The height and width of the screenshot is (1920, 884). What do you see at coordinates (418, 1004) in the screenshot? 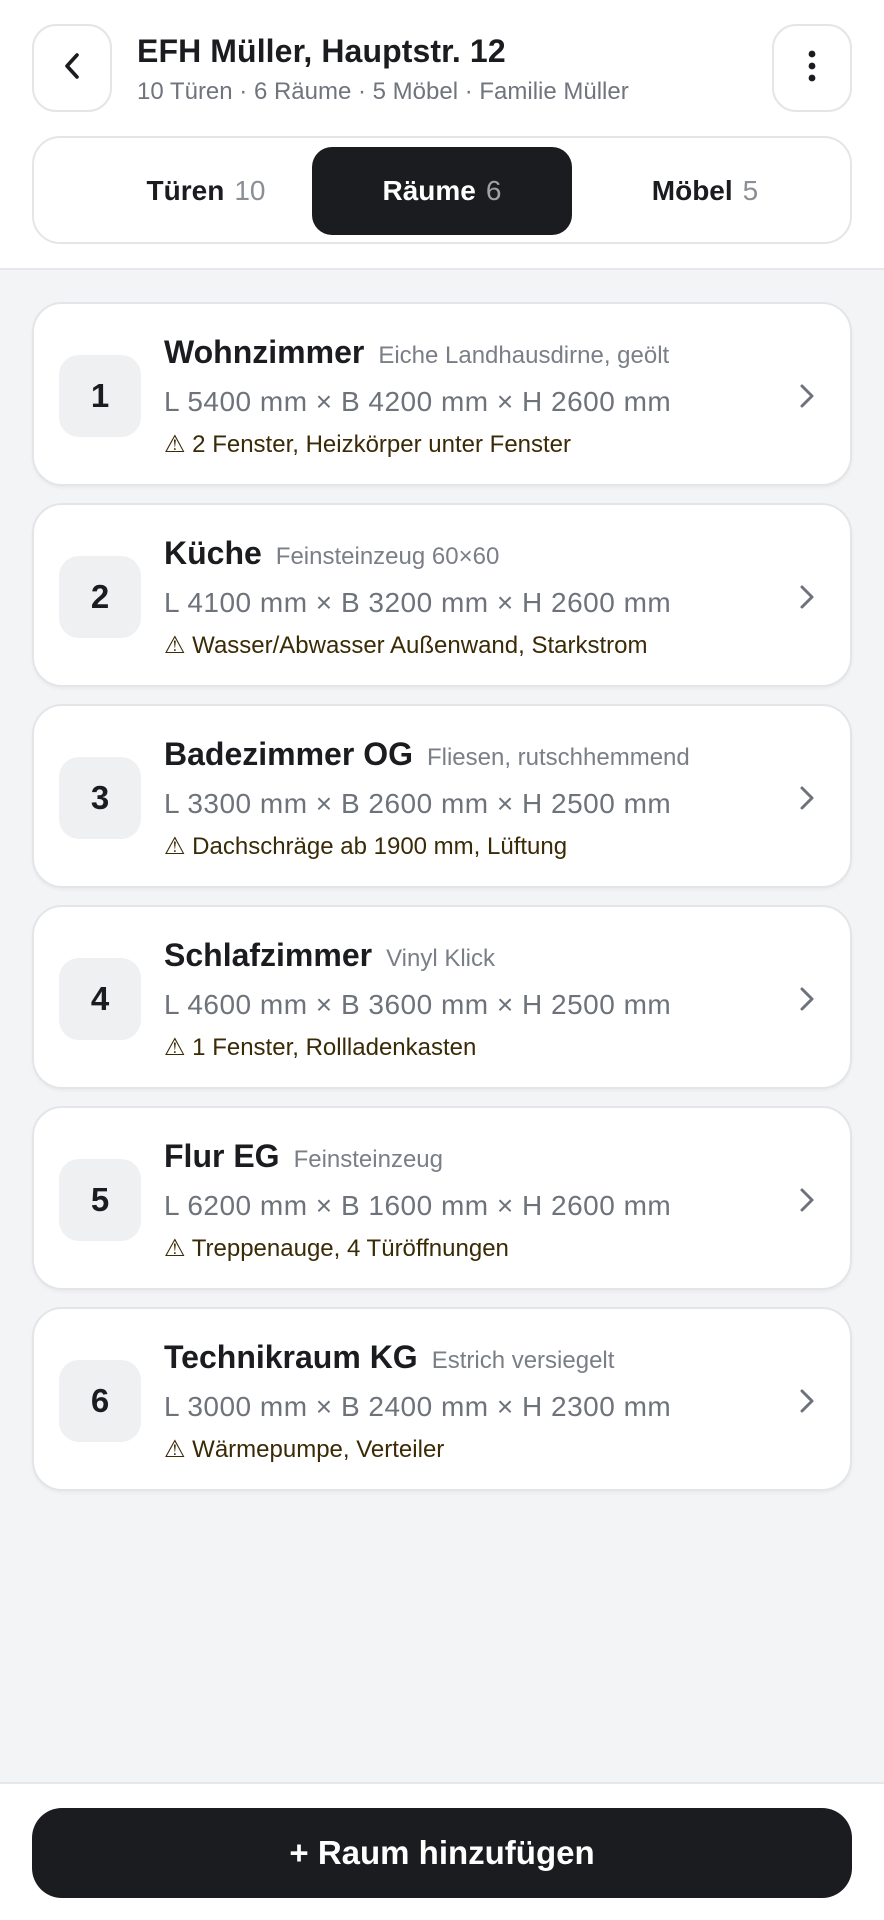
I see `room-dimensions: L 4600 mm × B 3600 mm × H 2500 mm` at bounding box center [418, 1004].